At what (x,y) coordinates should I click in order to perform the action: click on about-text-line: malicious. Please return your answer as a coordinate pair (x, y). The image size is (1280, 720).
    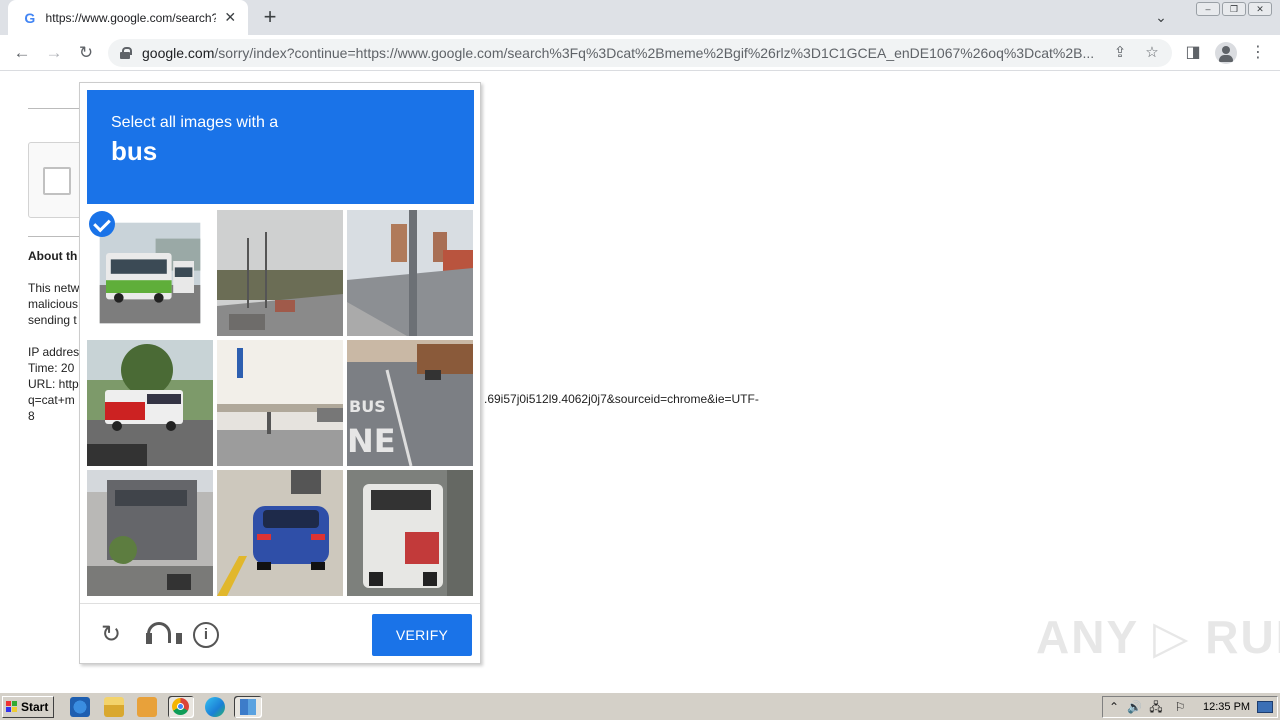
    Looking at the image, I should click on (53, 304).